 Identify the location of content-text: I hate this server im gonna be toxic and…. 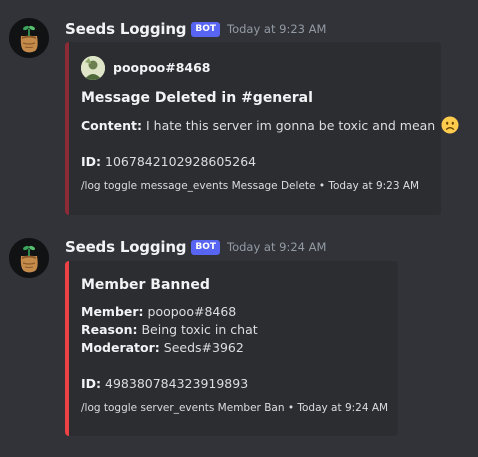
(290, 125).